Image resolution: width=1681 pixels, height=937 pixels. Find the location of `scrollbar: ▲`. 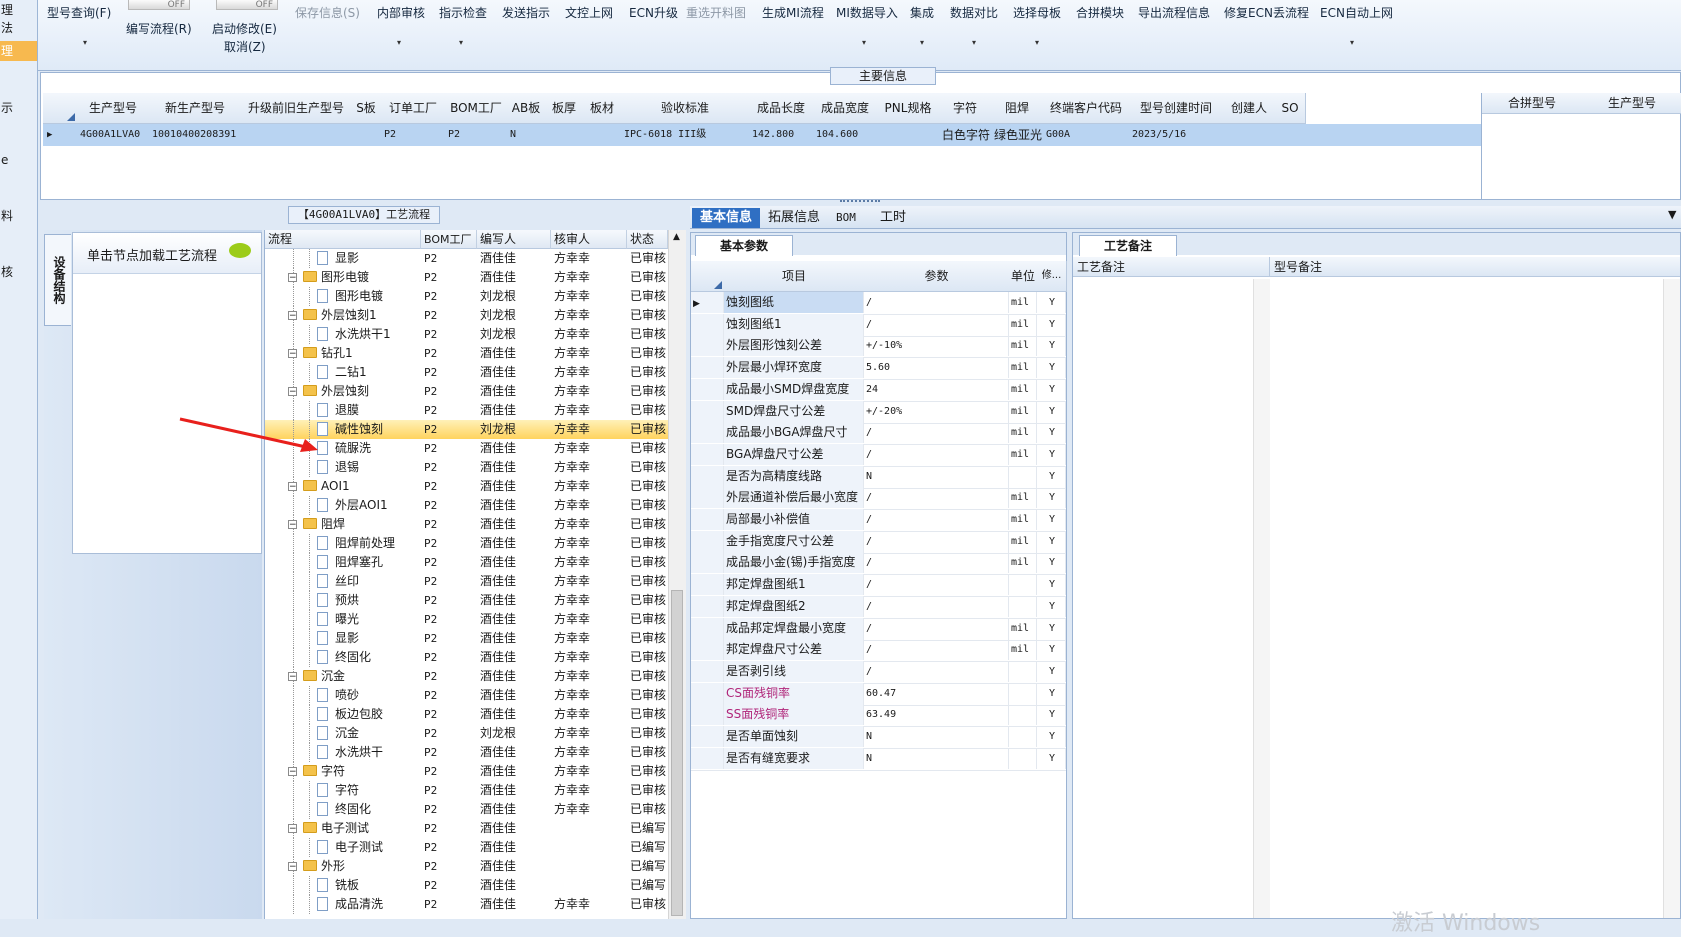

scrollbar: ▲ is located at coordinates (677, 574).